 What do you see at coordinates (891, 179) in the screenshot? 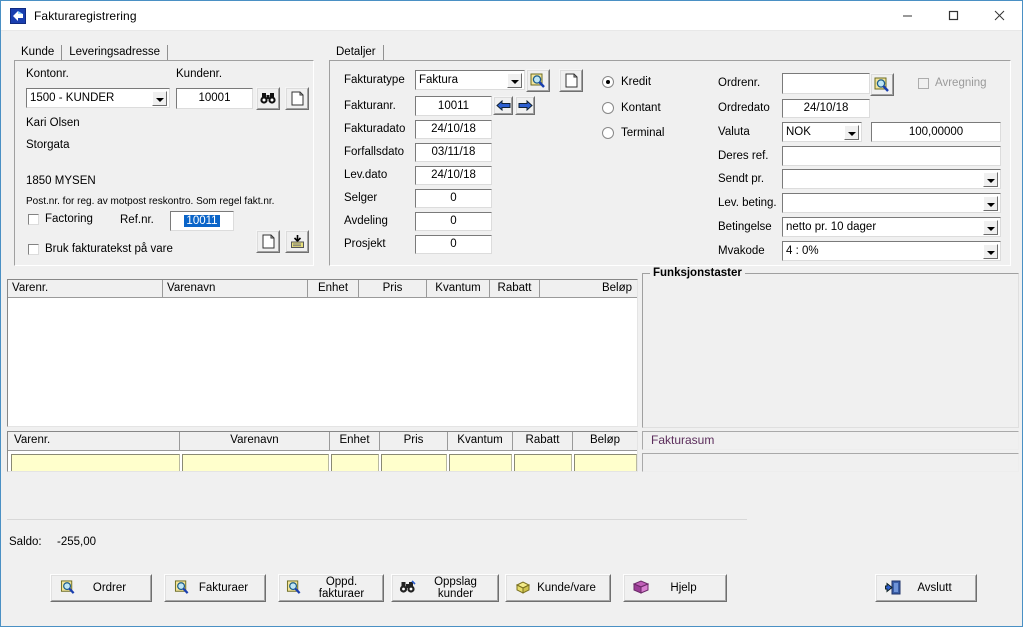
I see `sendt-pr-combo` at bounding box center [891, 179].